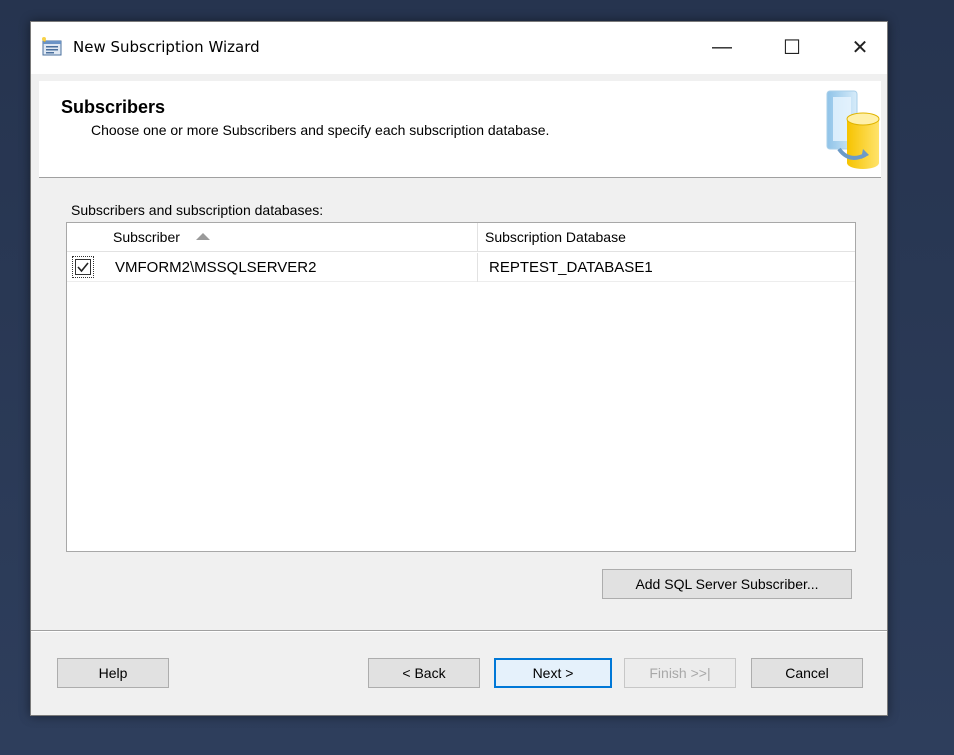  I want to click on minimize-icon: —, so click(722, 46).